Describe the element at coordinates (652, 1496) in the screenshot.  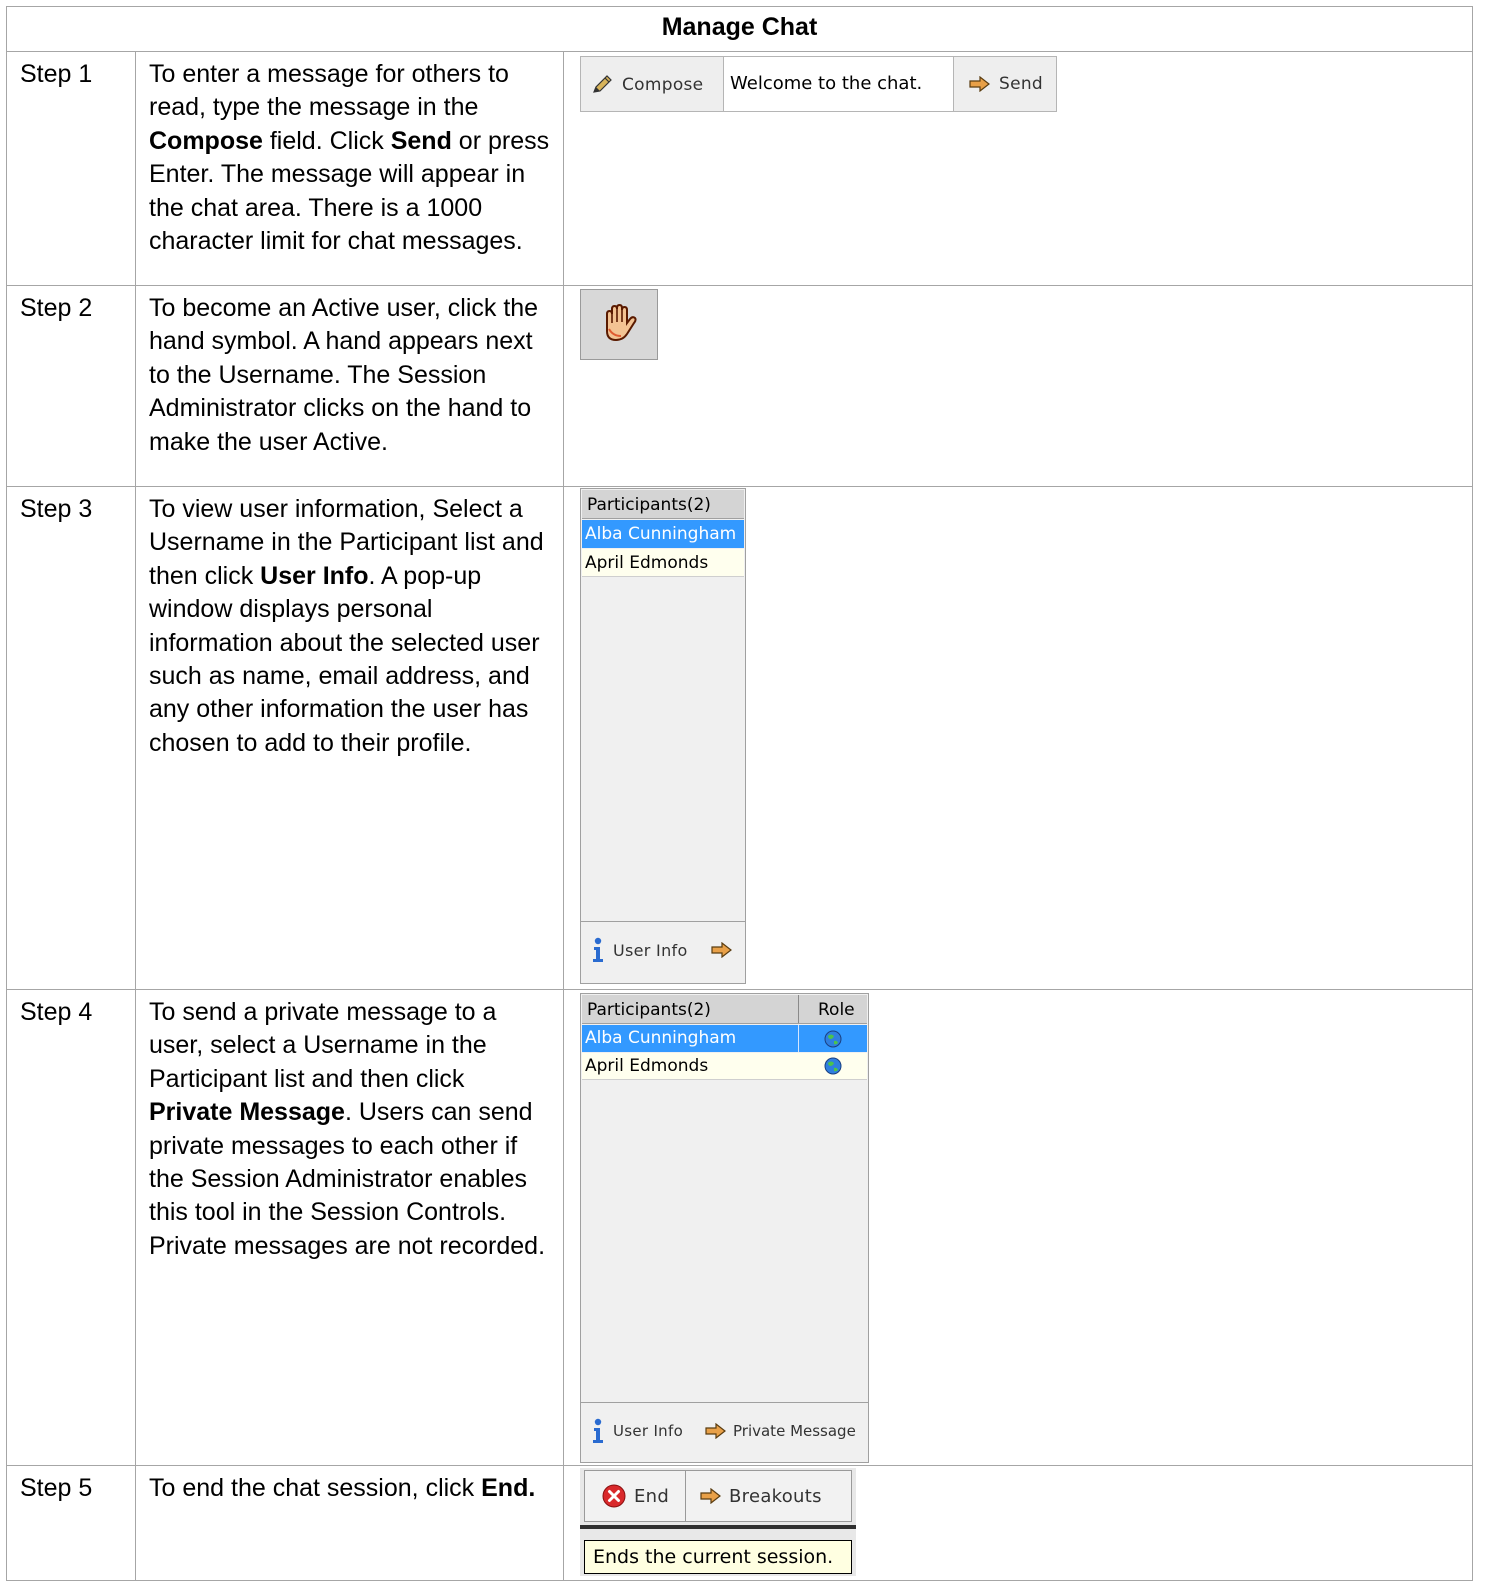
I see `end-label: End` at that location.